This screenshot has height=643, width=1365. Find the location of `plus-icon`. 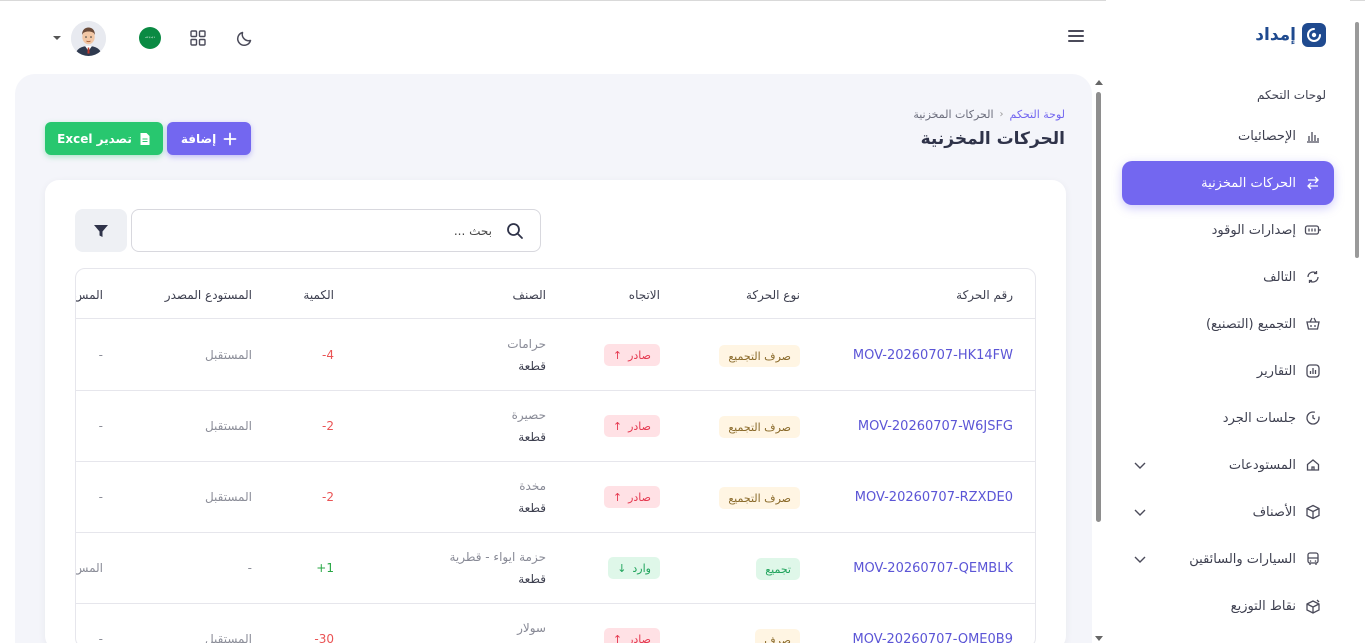

plus-icon is located at coordinates (230, 138).